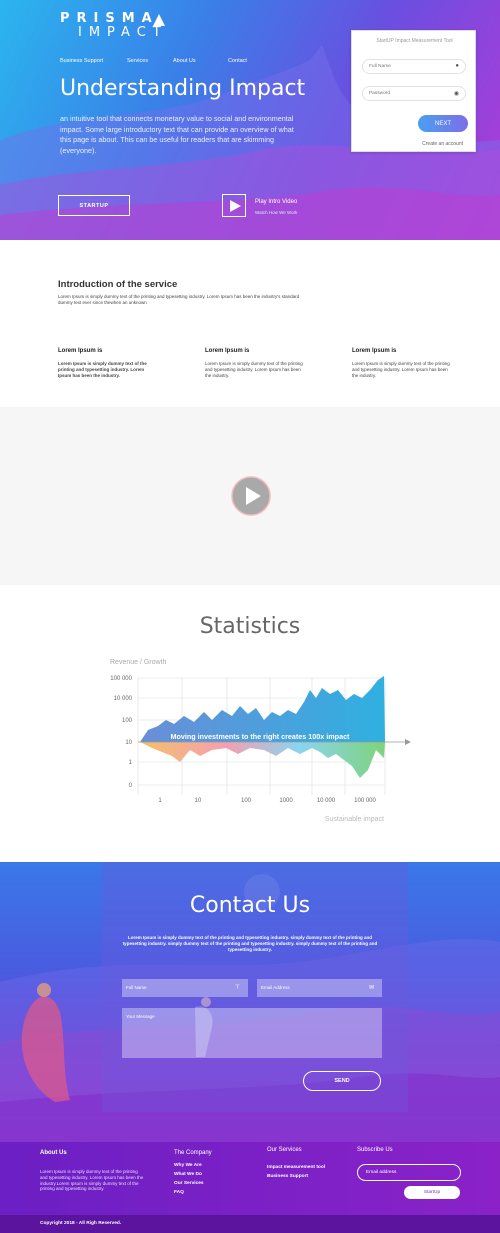 This screenshot has height=1233, width=500. Describe the element at coordinates (342, 1081) in the screenshot. I see `send-button: SEND` at that location.